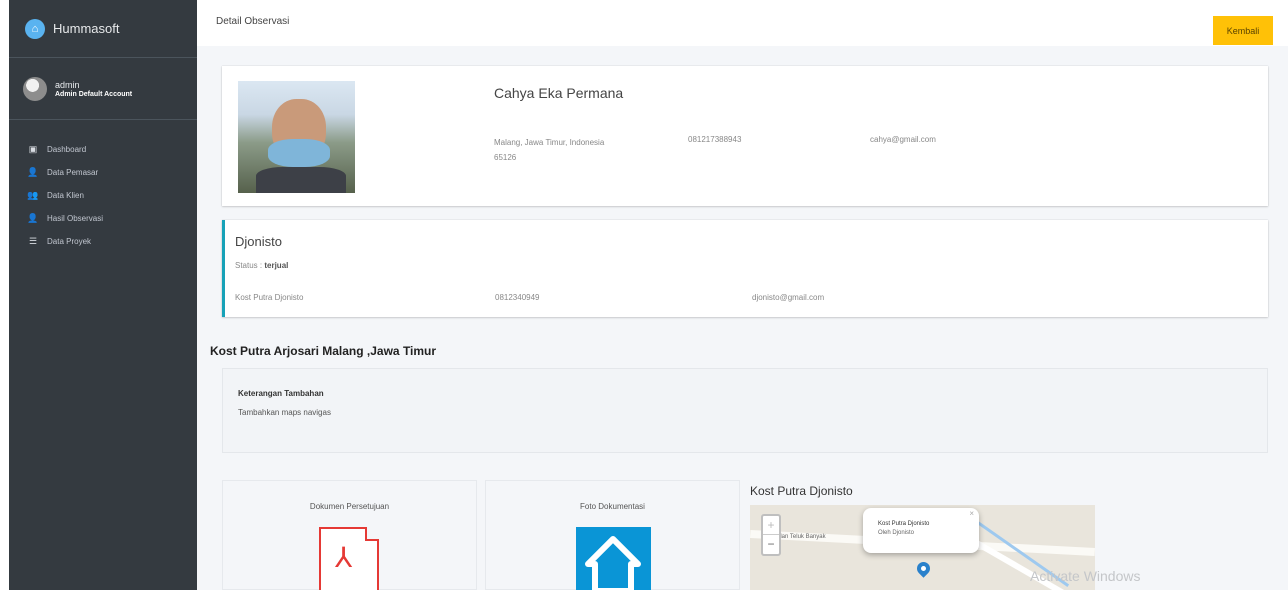 This screenshot has width=1288, height=590. Describe the element at coordinates (69, 241) in the screenshot. I see `sidebar-item-label: Data Proyek` at that location.